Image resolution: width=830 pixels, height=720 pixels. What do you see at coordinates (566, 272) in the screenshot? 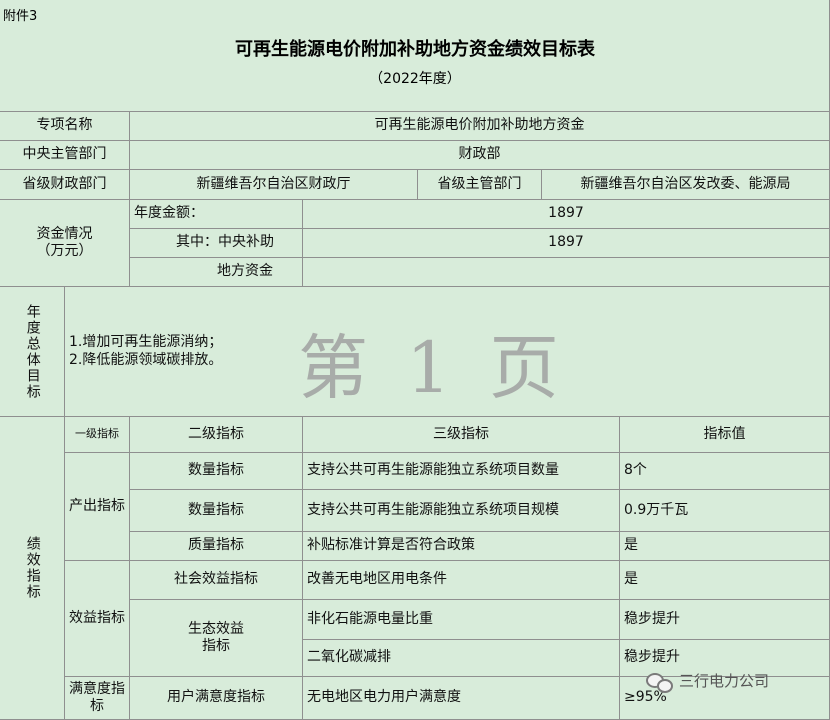
I see `local-funds-value` at bounding box center [566, 272].